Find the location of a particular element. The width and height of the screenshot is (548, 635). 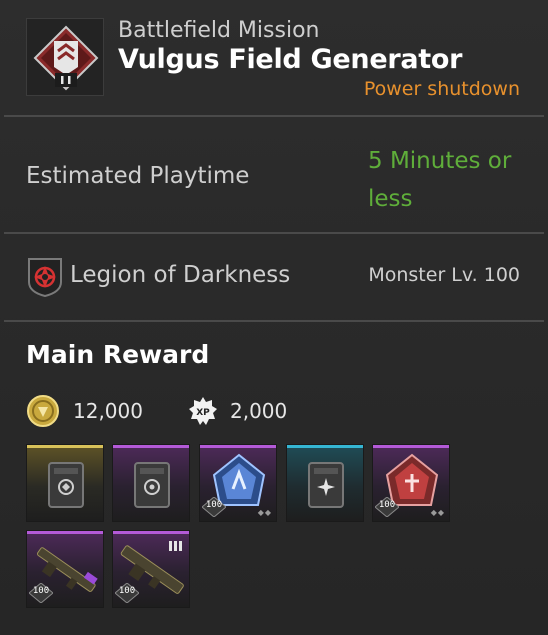

xp-icon: XP is located at coordinates (203, 411).